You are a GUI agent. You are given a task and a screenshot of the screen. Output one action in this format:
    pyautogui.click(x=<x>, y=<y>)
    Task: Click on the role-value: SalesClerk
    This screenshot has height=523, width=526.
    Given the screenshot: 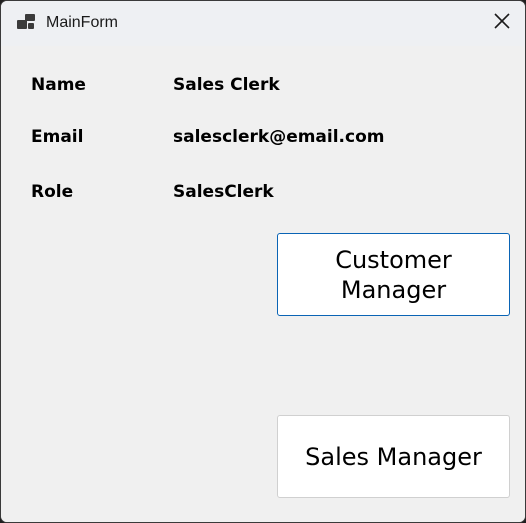 What is the action you would take?
    pyautogui.click(x=223, y=192)
    